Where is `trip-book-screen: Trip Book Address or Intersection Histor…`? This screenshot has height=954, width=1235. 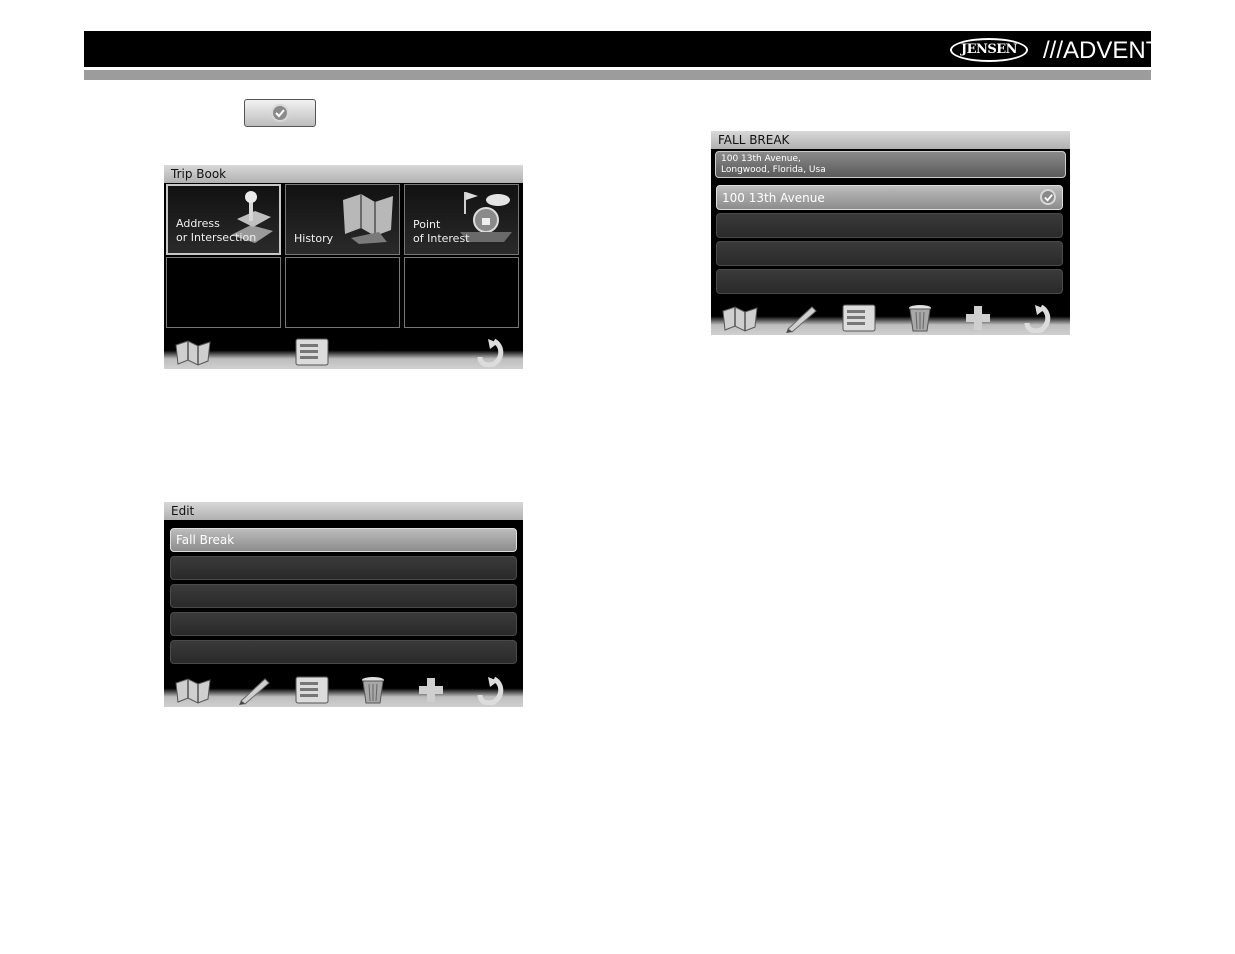 trip-book-screen: Trip Book Address or Intersection Histor… is located at coordinates (343, 267).